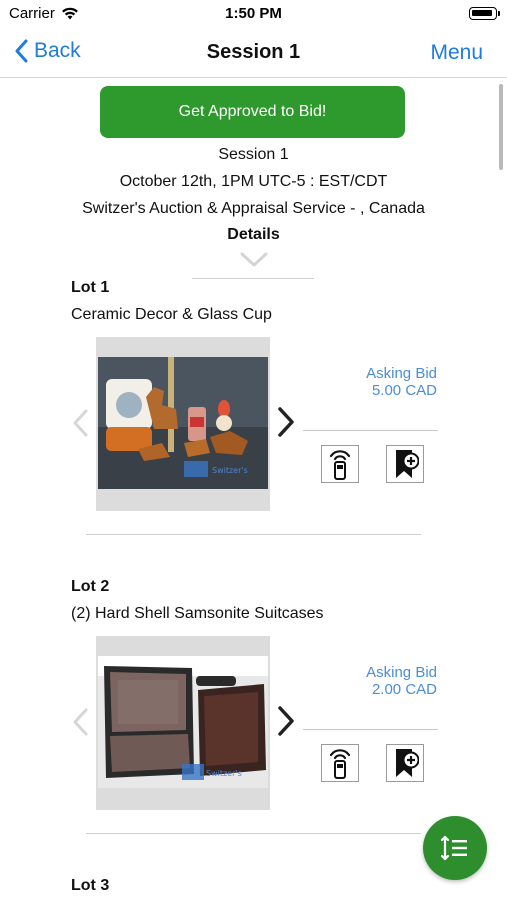 Image resolution: width=507 pixels, height=900 pixels. I want to click on asking-bid-value: 2.00 CAD, so click(404, 689).